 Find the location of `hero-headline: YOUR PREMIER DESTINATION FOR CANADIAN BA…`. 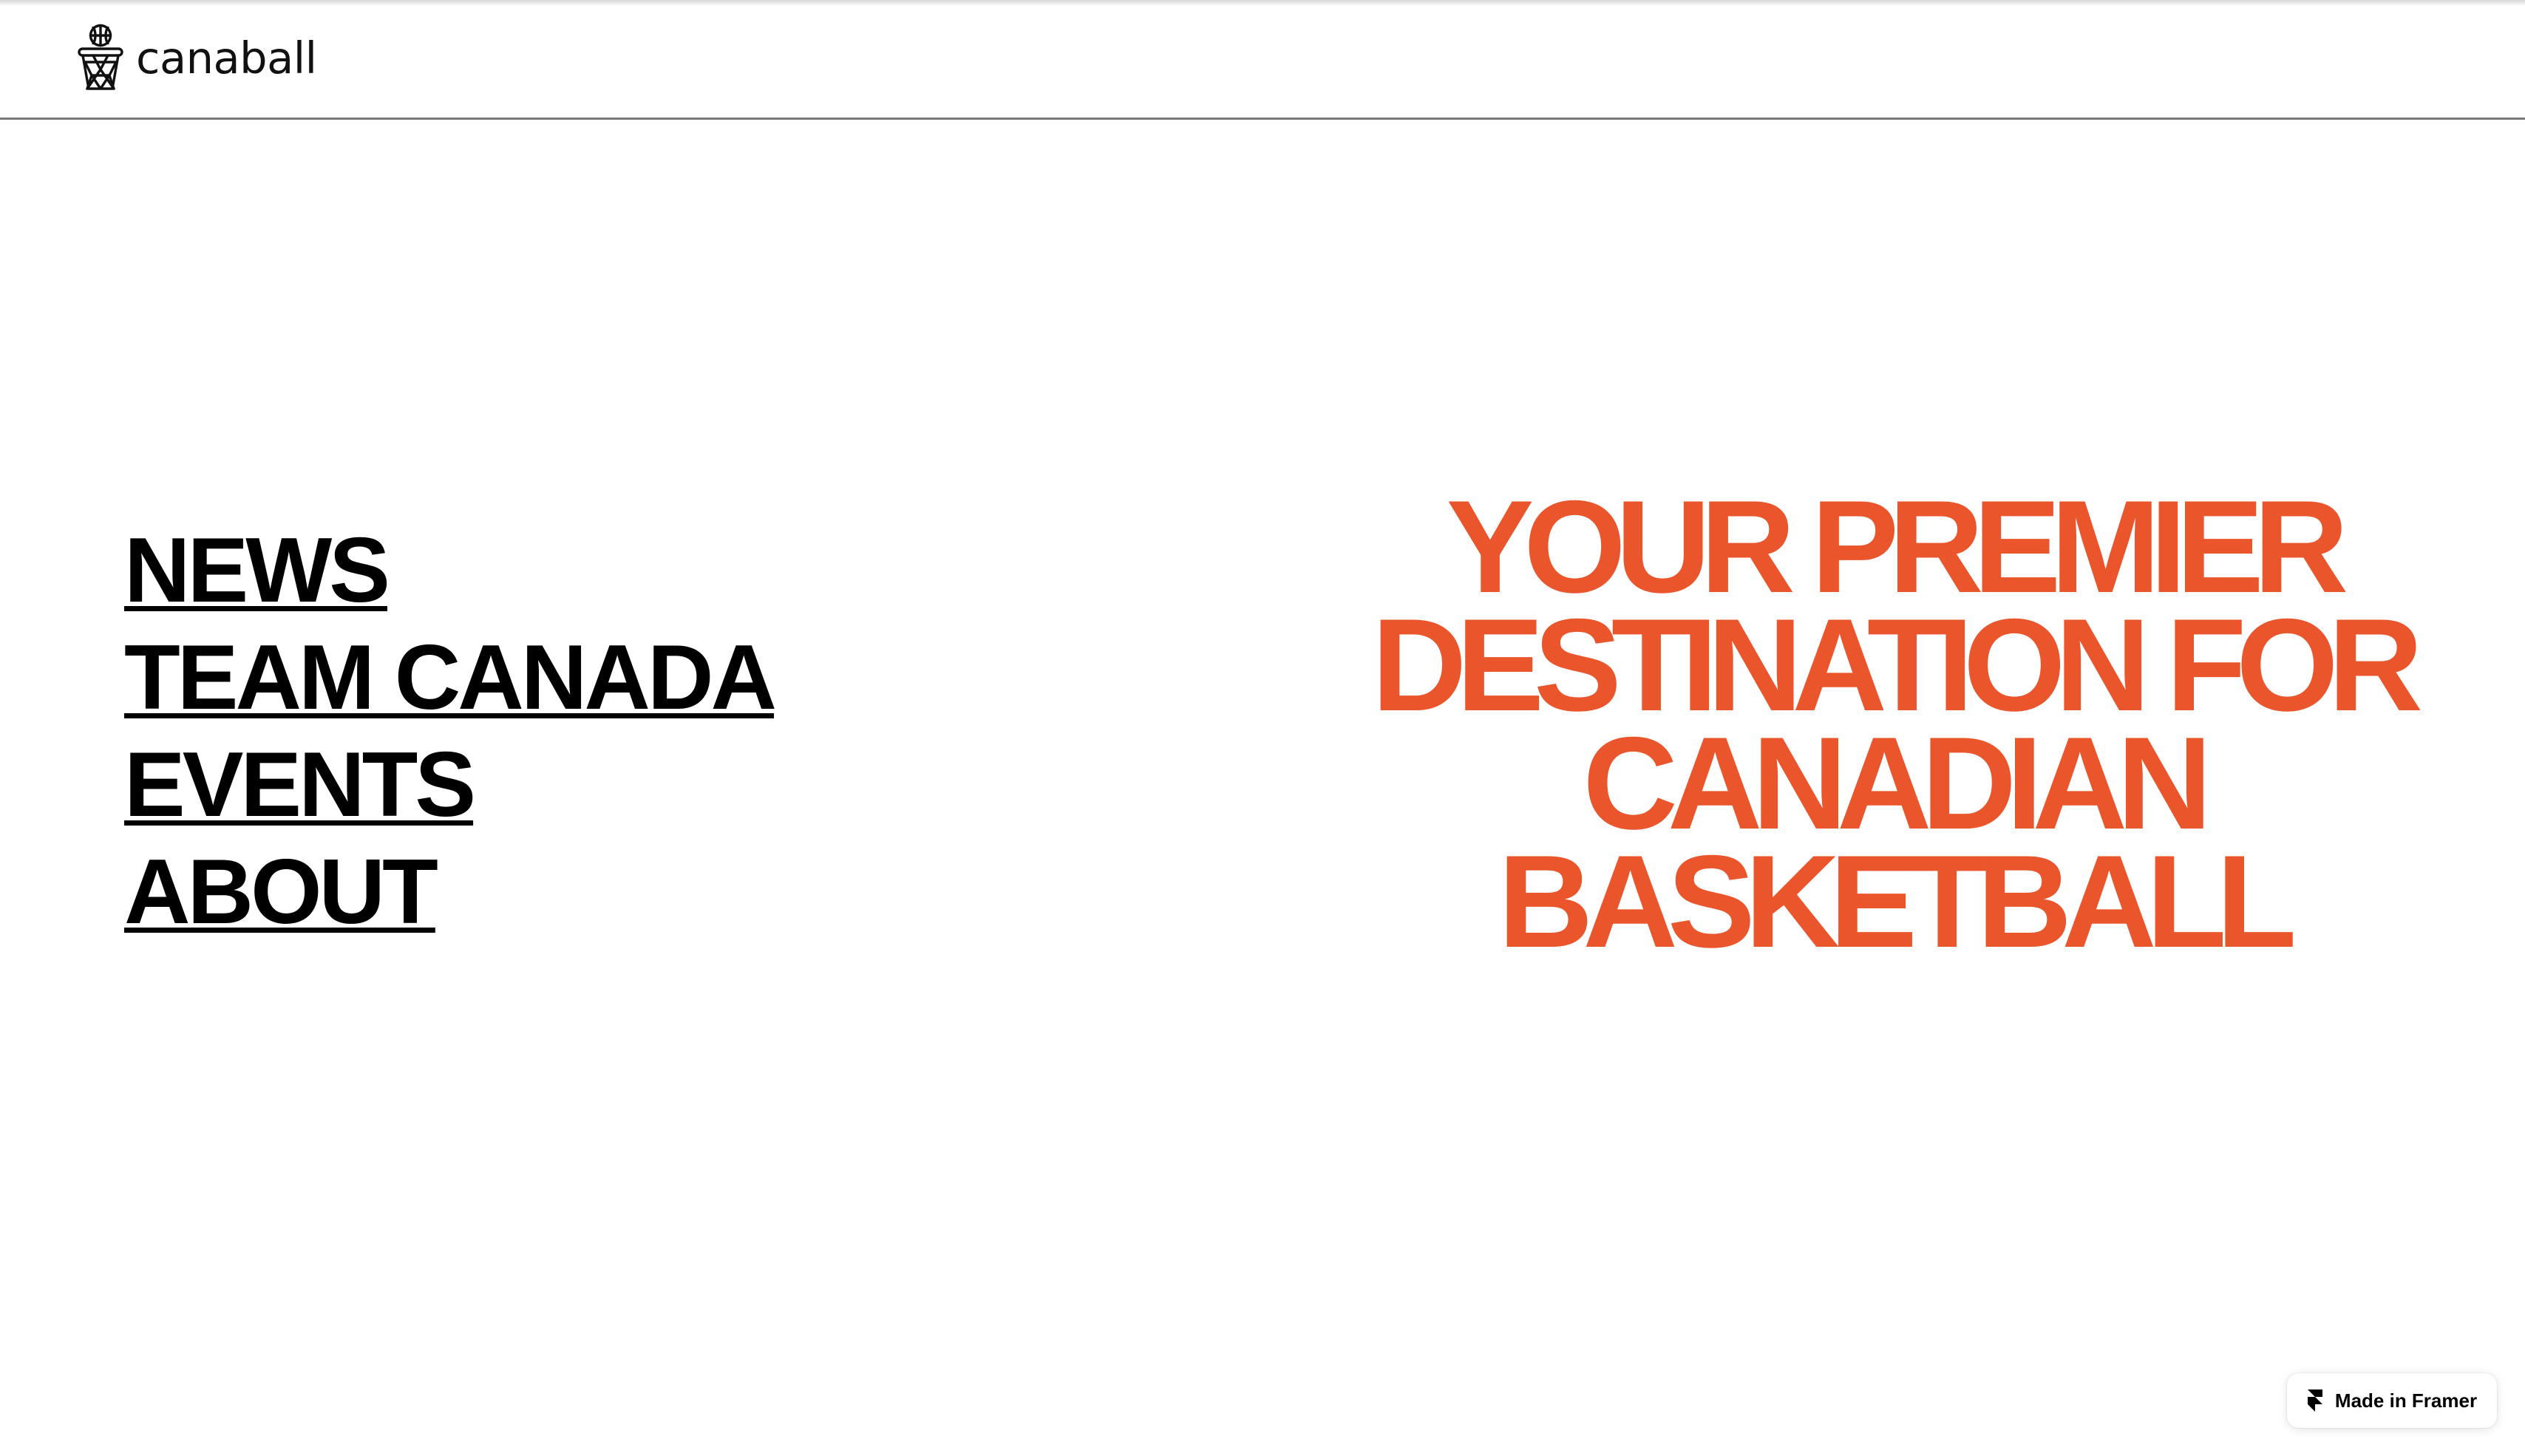

hero-headline: YOUR PREMIER DESTINATION FOR CANADIAN BA… is located at coordinates (1897, 724).